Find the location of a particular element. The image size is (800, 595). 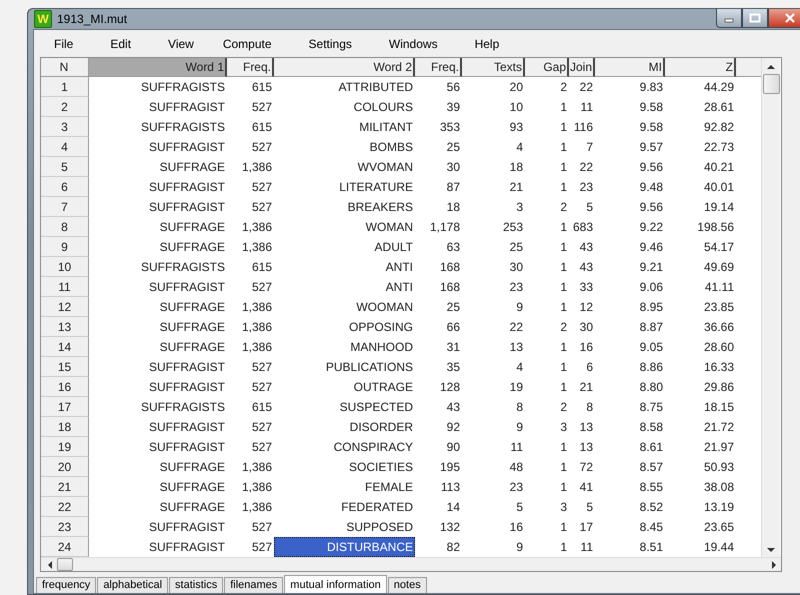

tab: notes is located at coordinates (407, 585).